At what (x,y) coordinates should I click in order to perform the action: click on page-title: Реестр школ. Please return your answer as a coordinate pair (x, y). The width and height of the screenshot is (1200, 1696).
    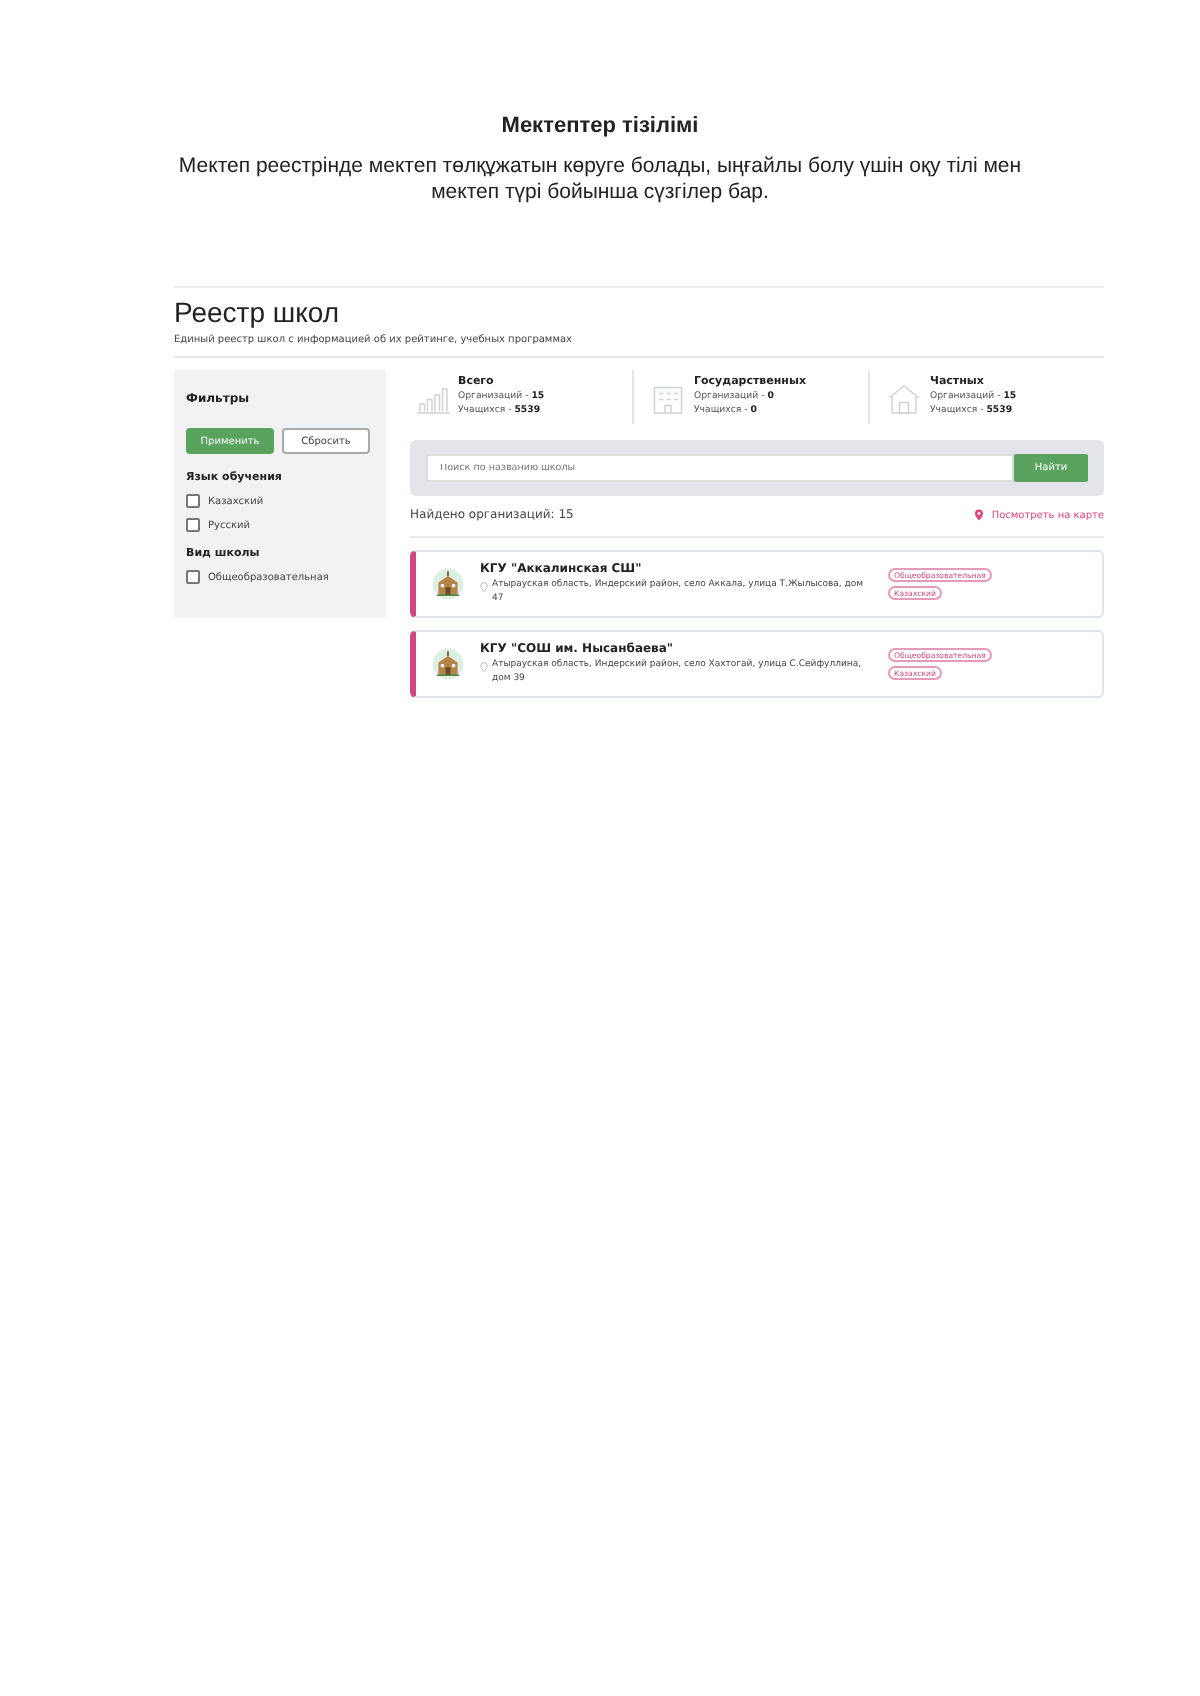
    Looking at the image, I should click on (258, 312).